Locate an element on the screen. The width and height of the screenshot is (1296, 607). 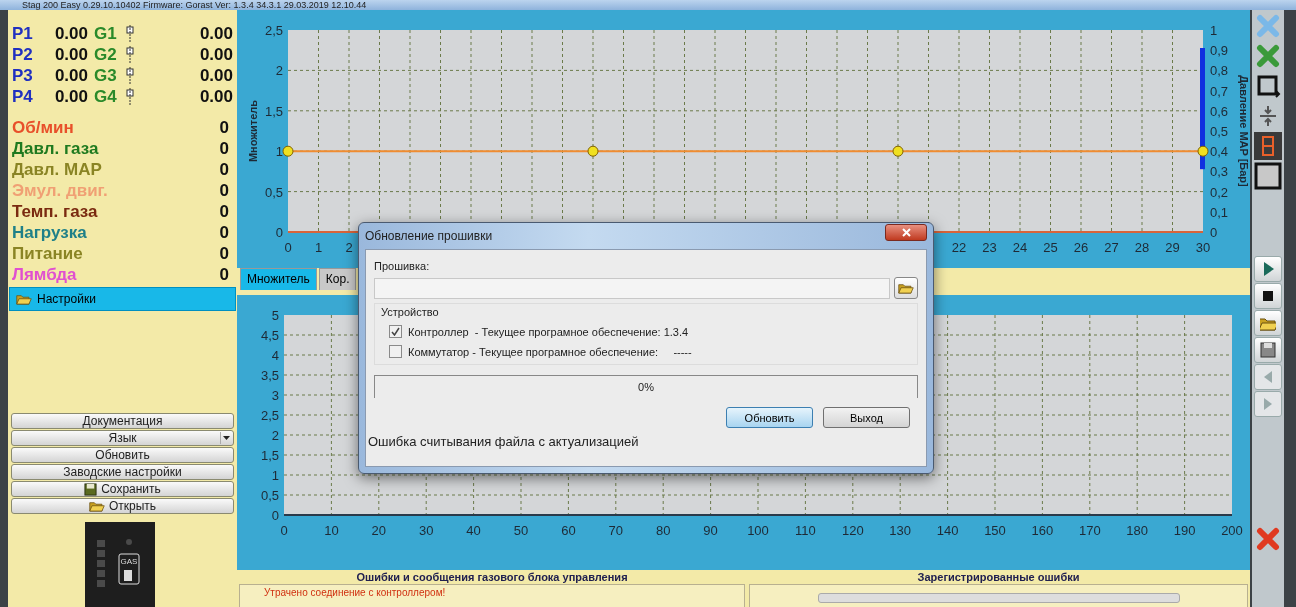
x-tick-label: 170 is located at coordinates (1089, 530).